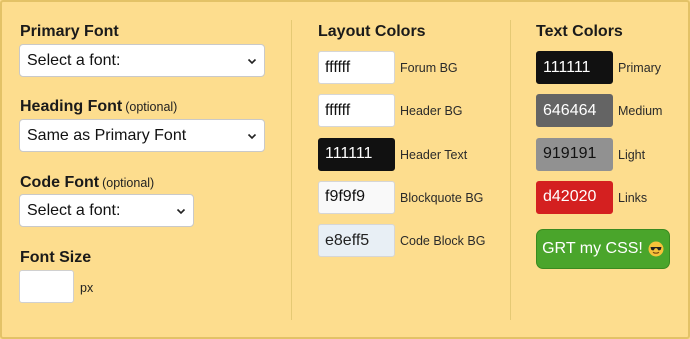 This screenshot has width=690, height=339. What do you see at coordinates (372, 31) in the screenshot?
I see `layout-colors-title: Layout Colors` at bounding box center [372, 31].